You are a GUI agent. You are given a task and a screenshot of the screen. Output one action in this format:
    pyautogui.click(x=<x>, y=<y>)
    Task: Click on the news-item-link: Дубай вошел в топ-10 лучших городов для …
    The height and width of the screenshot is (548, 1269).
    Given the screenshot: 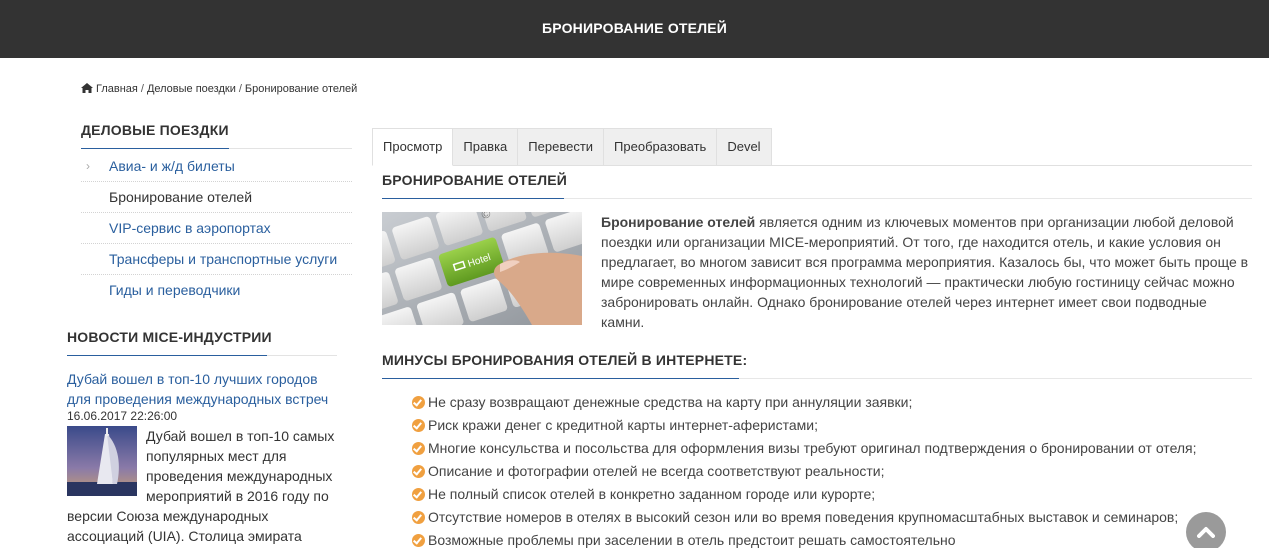 What is the action you would take?
    pyautogui.click(x=202, y=389)
    